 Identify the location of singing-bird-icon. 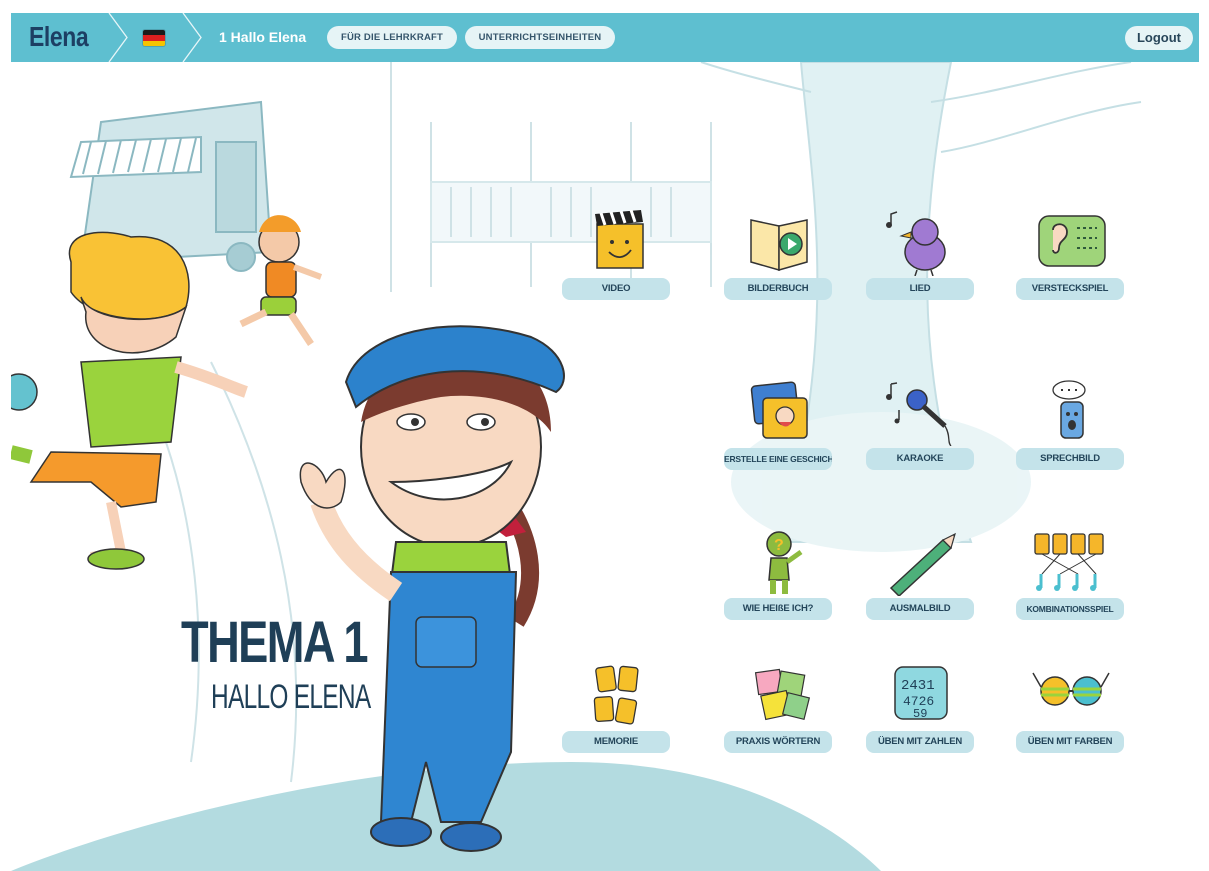
(916, 243).